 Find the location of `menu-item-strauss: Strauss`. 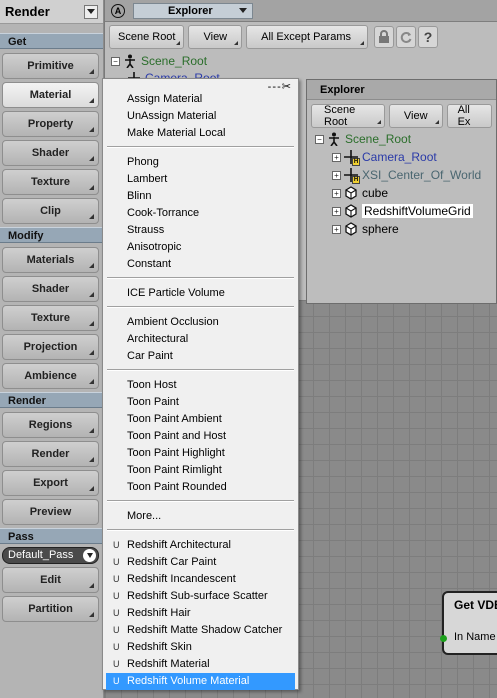

menu-item-strauss: Strauss is located at coordinates (200, 230).